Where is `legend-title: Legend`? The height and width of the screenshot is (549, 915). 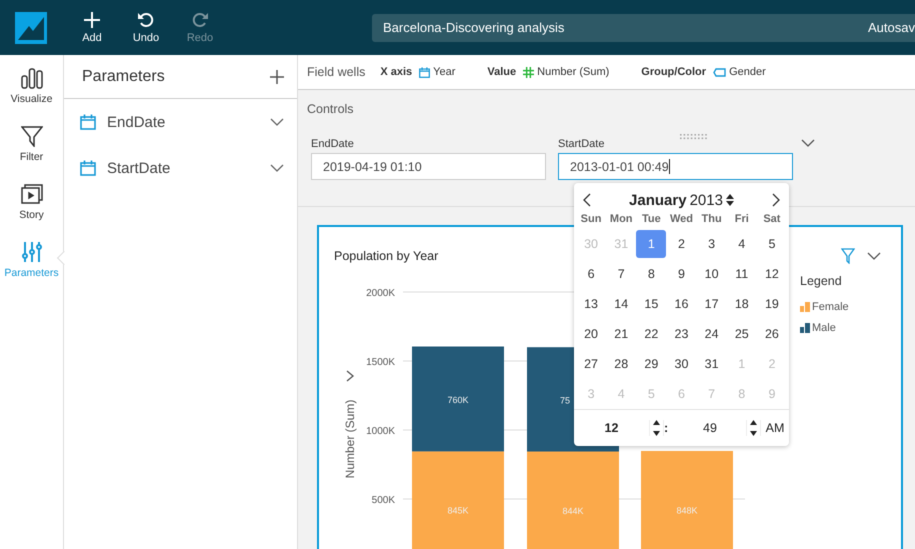 legend-title: Legend is located at coordinates (821, 281).